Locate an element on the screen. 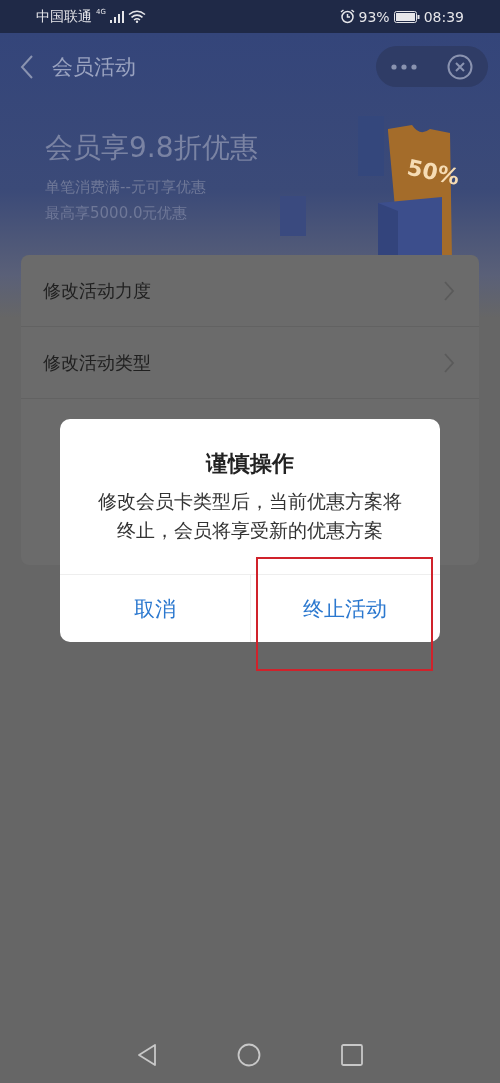 The height and width of the screenshot is (1083, 500). menu-row: 修改活动类型 is located at coordinates (250, 363).